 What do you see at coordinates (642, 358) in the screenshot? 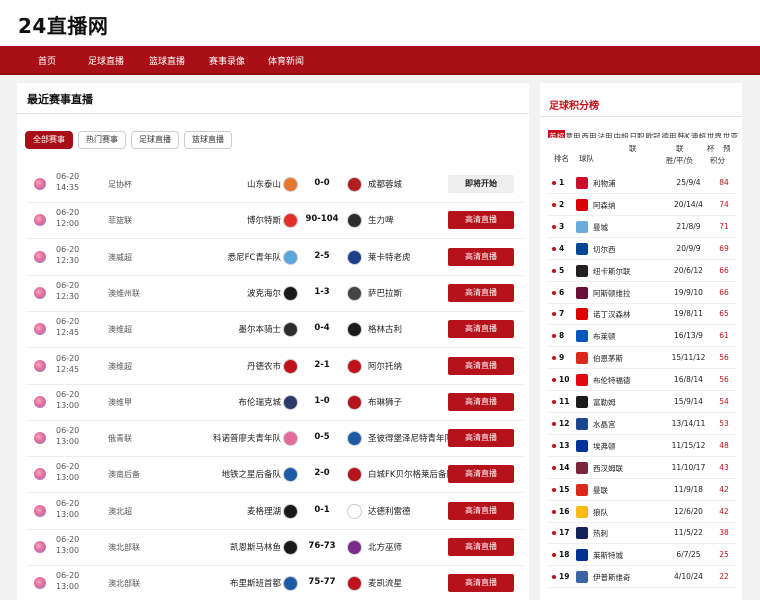
I see `standings-row: 9 伯恩茅斯 15/11/12 56` at bounding box center [642, 358].